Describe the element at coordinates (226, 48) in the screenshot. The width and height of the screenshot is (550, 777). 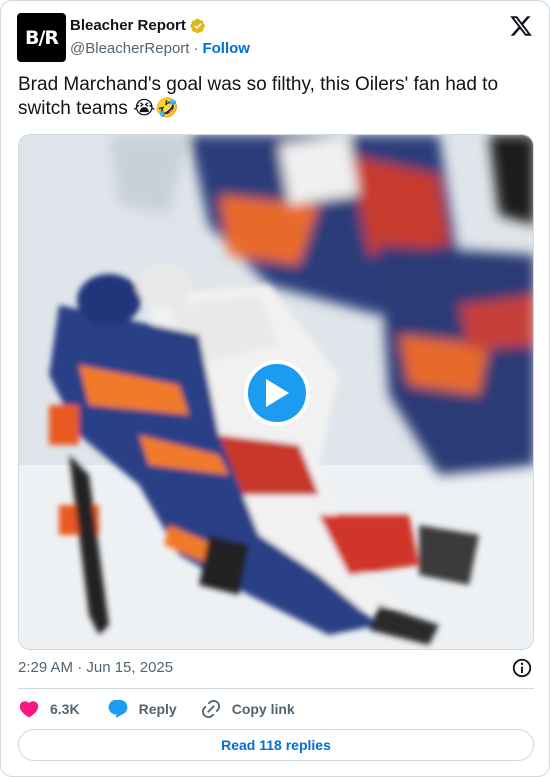
I see `follow-button: Follow` at that location.